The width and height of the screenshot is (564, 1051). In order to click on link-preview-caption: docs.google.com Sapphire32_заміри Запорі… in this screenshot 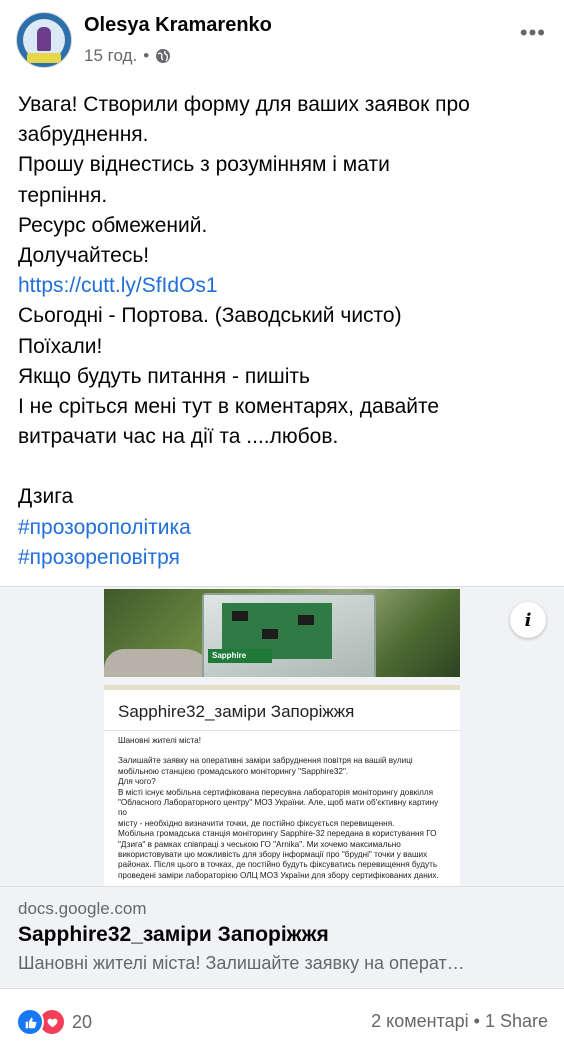, I will do `click(282, 937)`.